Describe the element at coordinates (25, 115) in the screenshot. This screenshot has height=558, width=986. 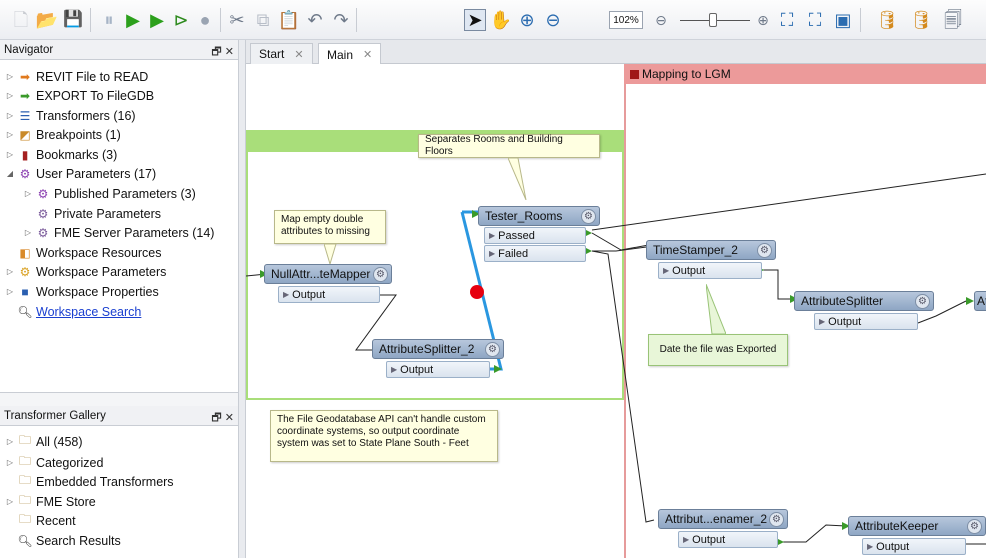
I see `transformer-icon: ☰` at that location.